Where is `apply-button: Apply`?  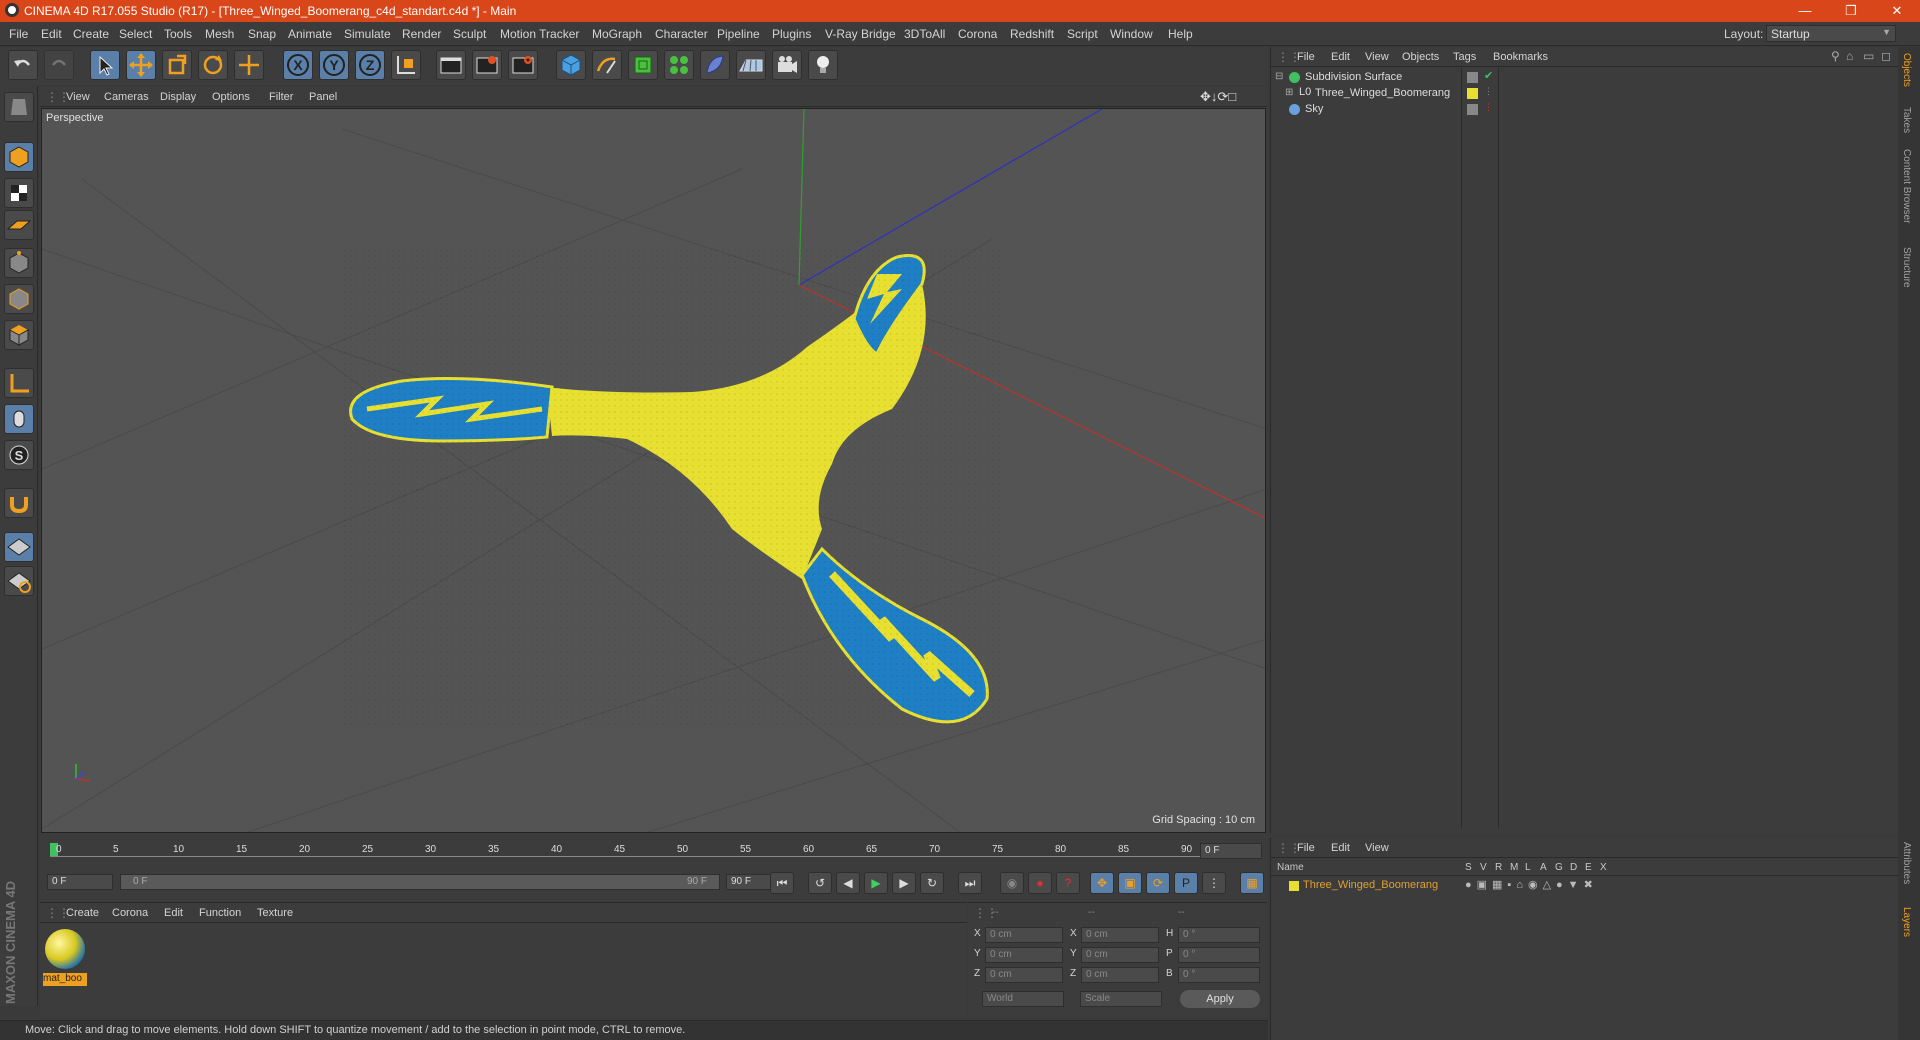
apply-button: Apply is located at coordinates (1220, 999).